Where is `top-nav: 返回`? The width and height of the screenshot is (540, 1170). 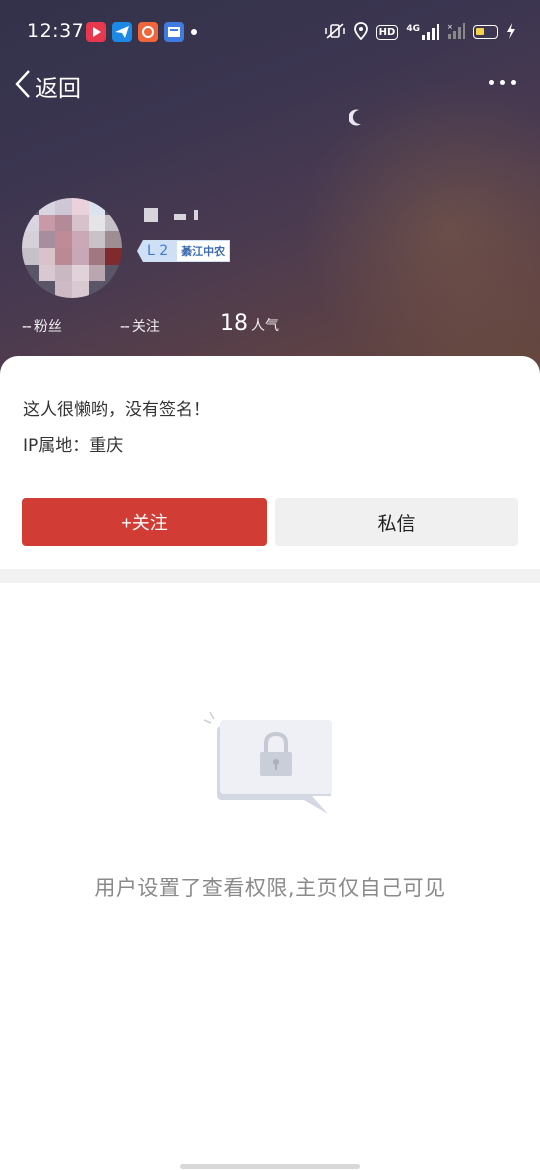 top-nav: 返回 is located at coordinates (270, 86).